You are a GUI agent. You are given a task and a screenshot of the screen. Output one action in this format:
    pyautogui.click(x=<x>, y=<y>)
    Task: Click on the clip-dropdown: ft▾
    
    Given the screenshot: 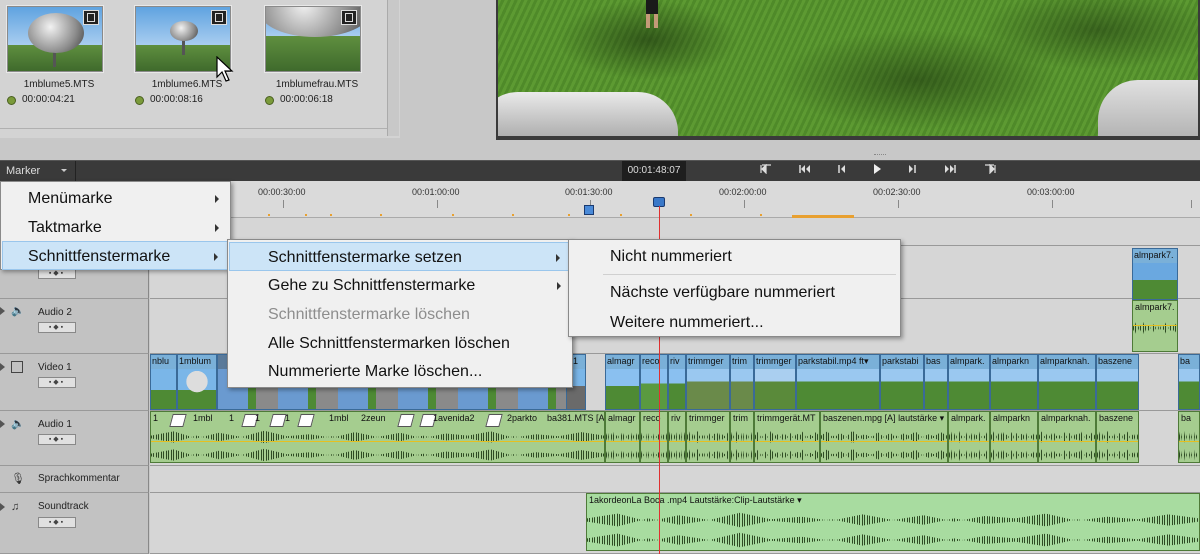 What is the action you would take?
    pyautogui.click(x=864, y=361)
    